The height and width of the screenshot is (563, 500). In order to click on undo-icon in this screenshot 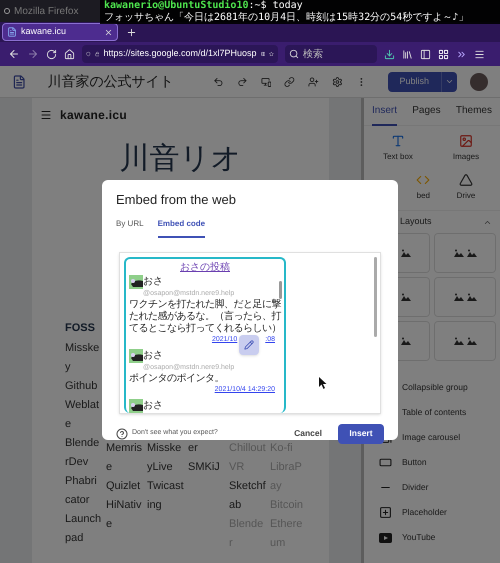, I will do `click(218, 82)`.